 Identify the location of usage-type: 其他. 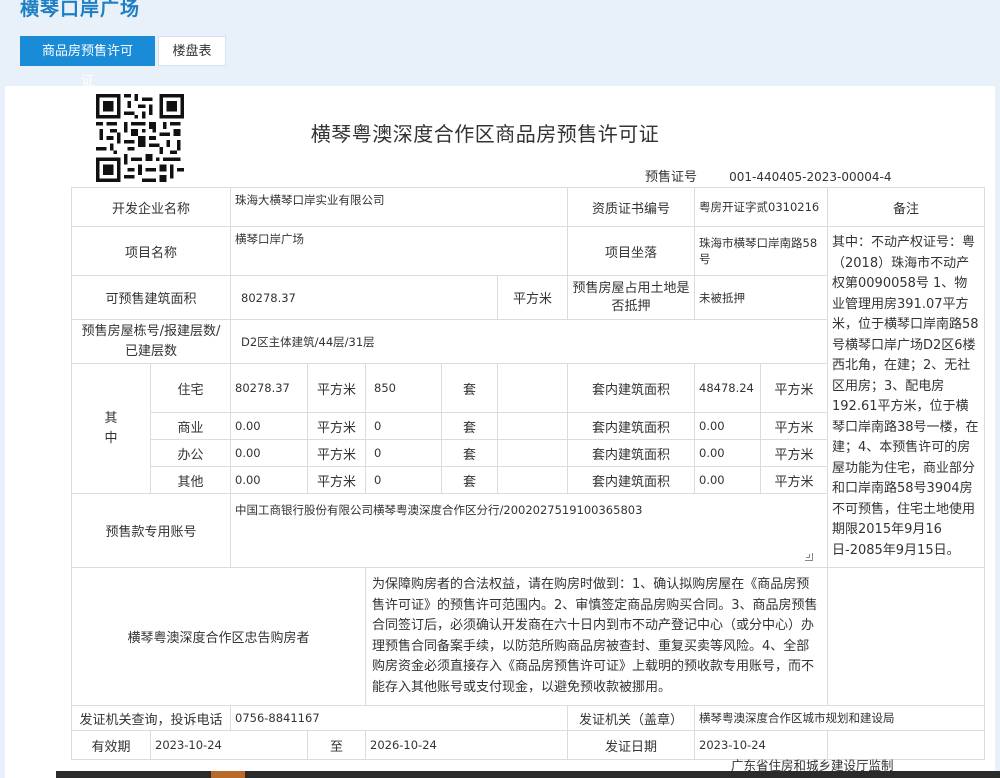
(190, 480).